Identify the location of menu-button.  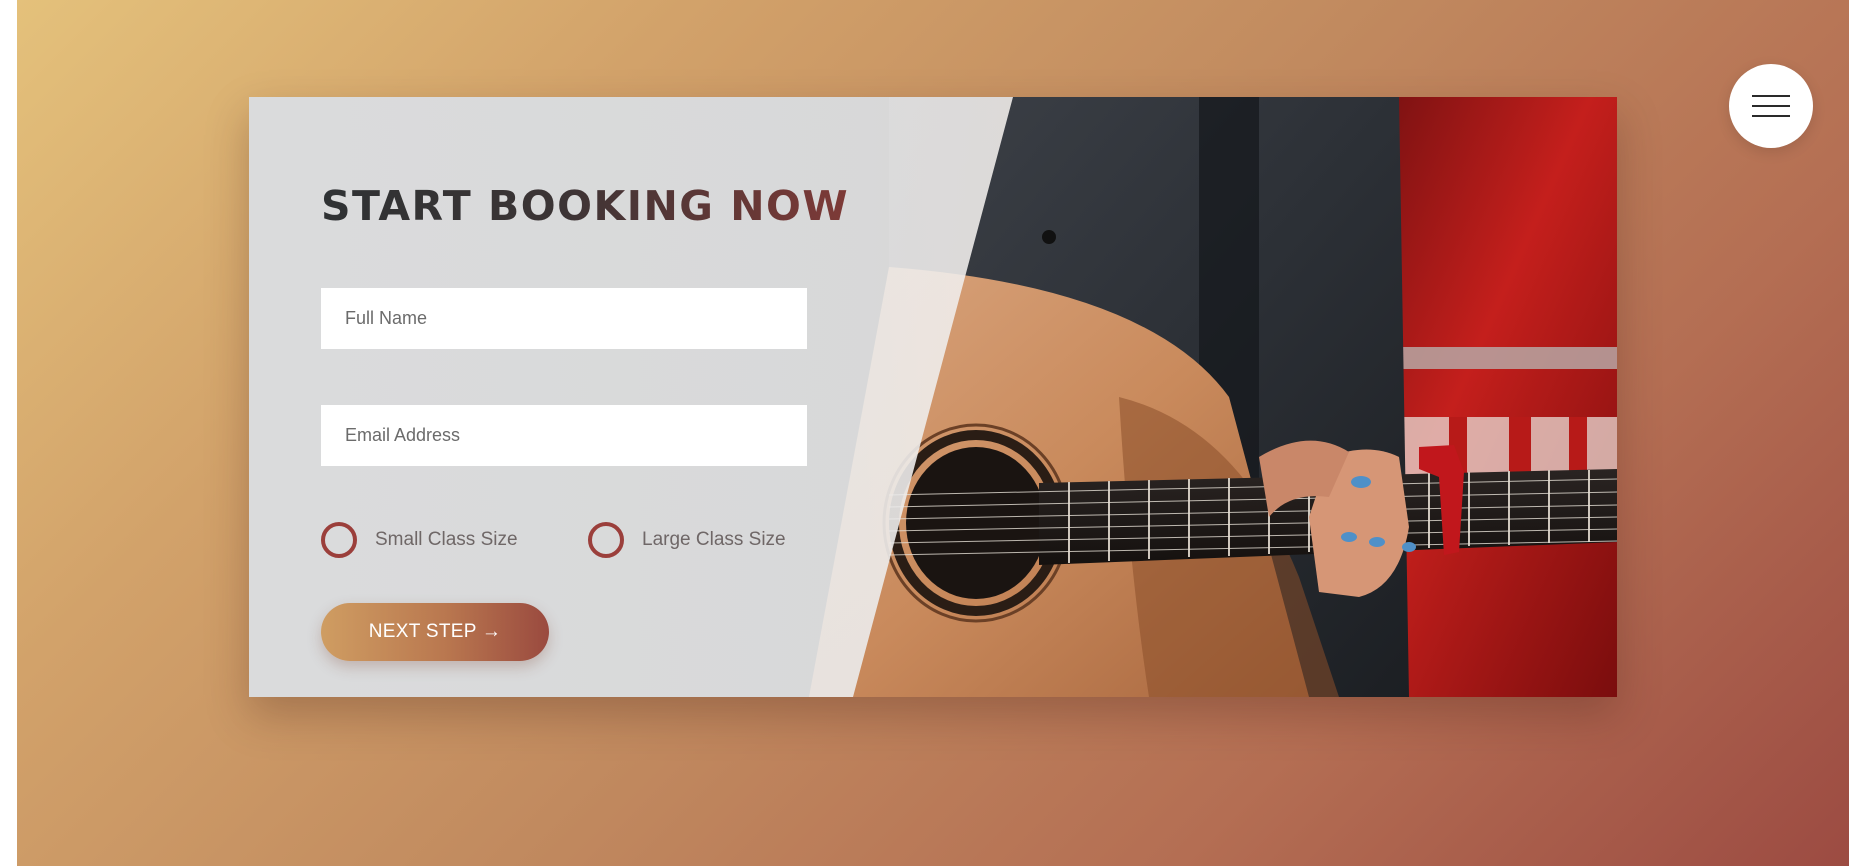
(1771, 106).